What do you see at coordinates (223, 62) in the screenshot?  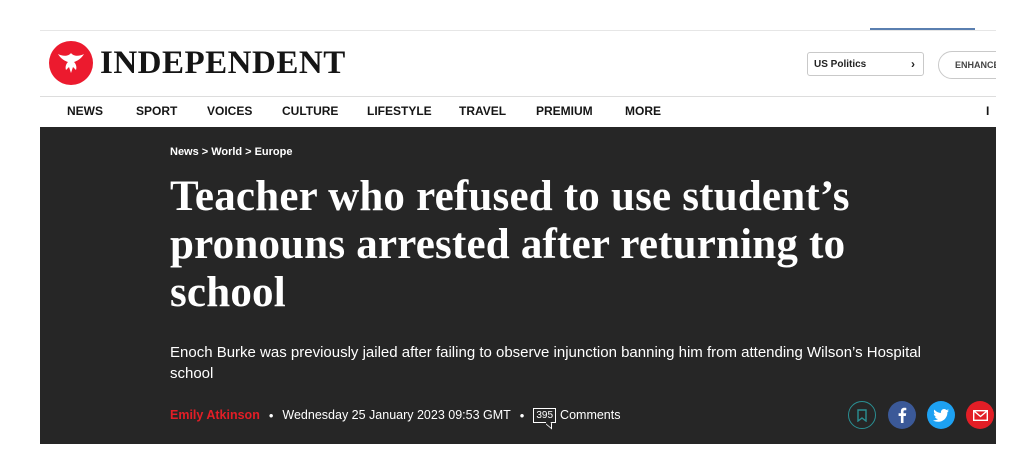 I see `brand-wordmark: INDEPENDENT` at bounding box center [223, 62].